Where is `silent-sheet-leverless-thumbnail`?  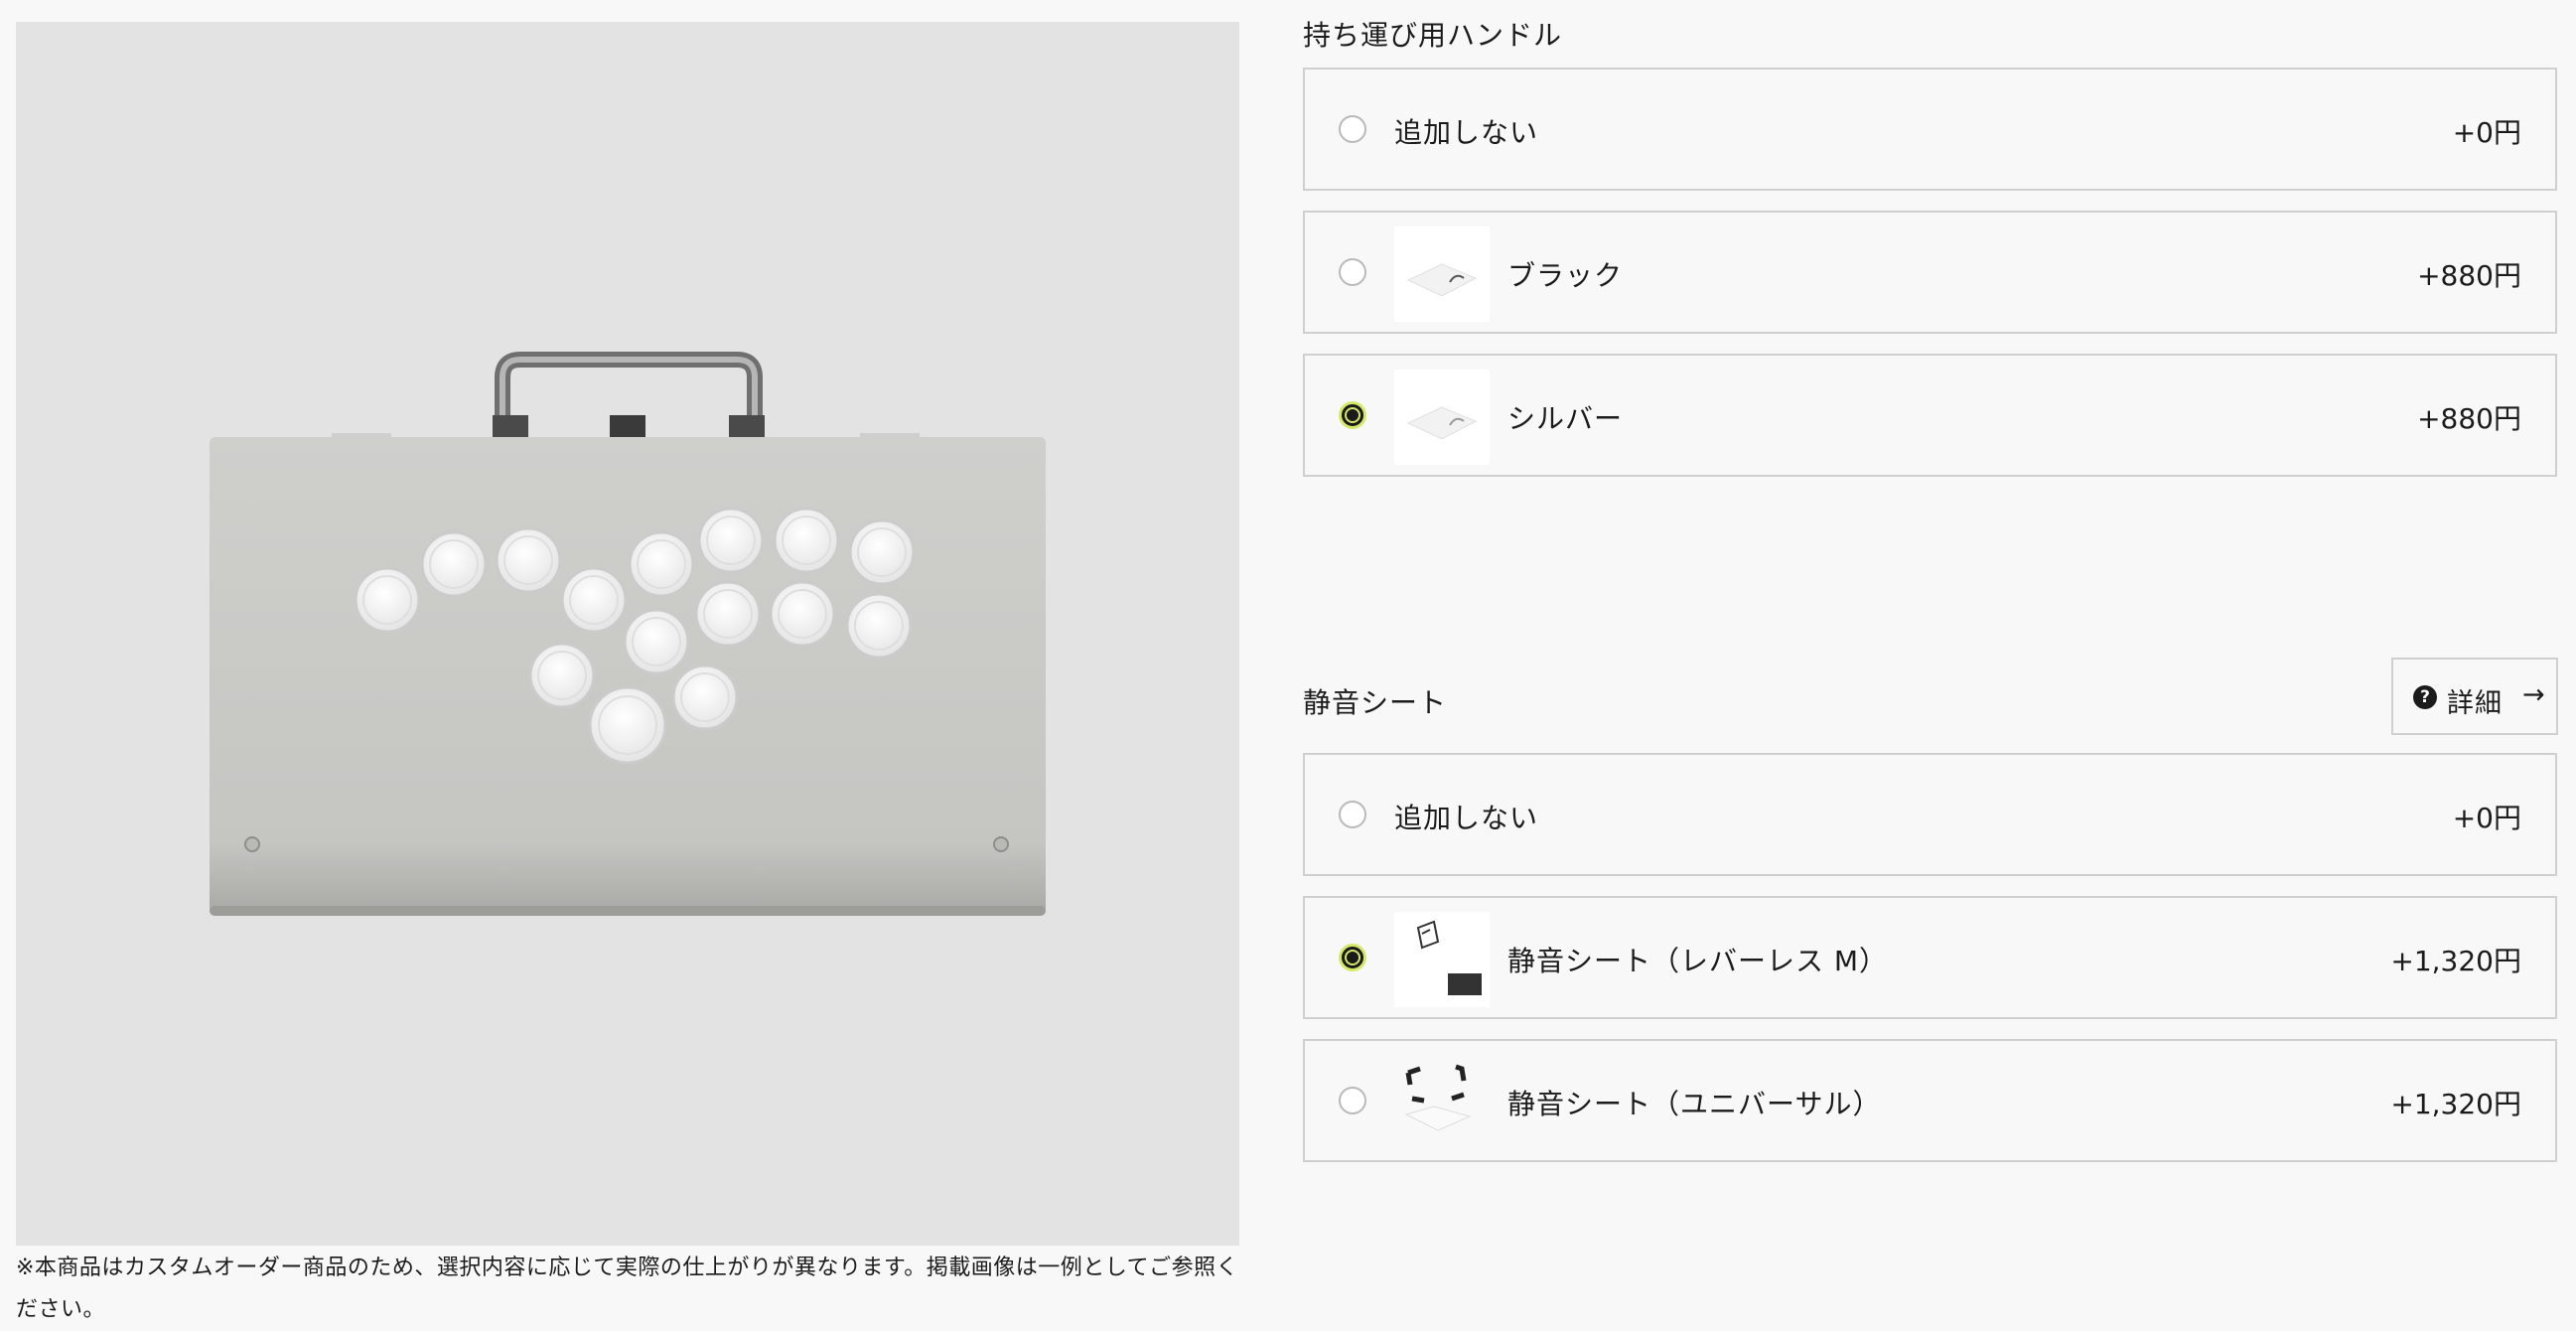 silent-sheet-leverless-thumbnail is located at coordinates (1442, 960).